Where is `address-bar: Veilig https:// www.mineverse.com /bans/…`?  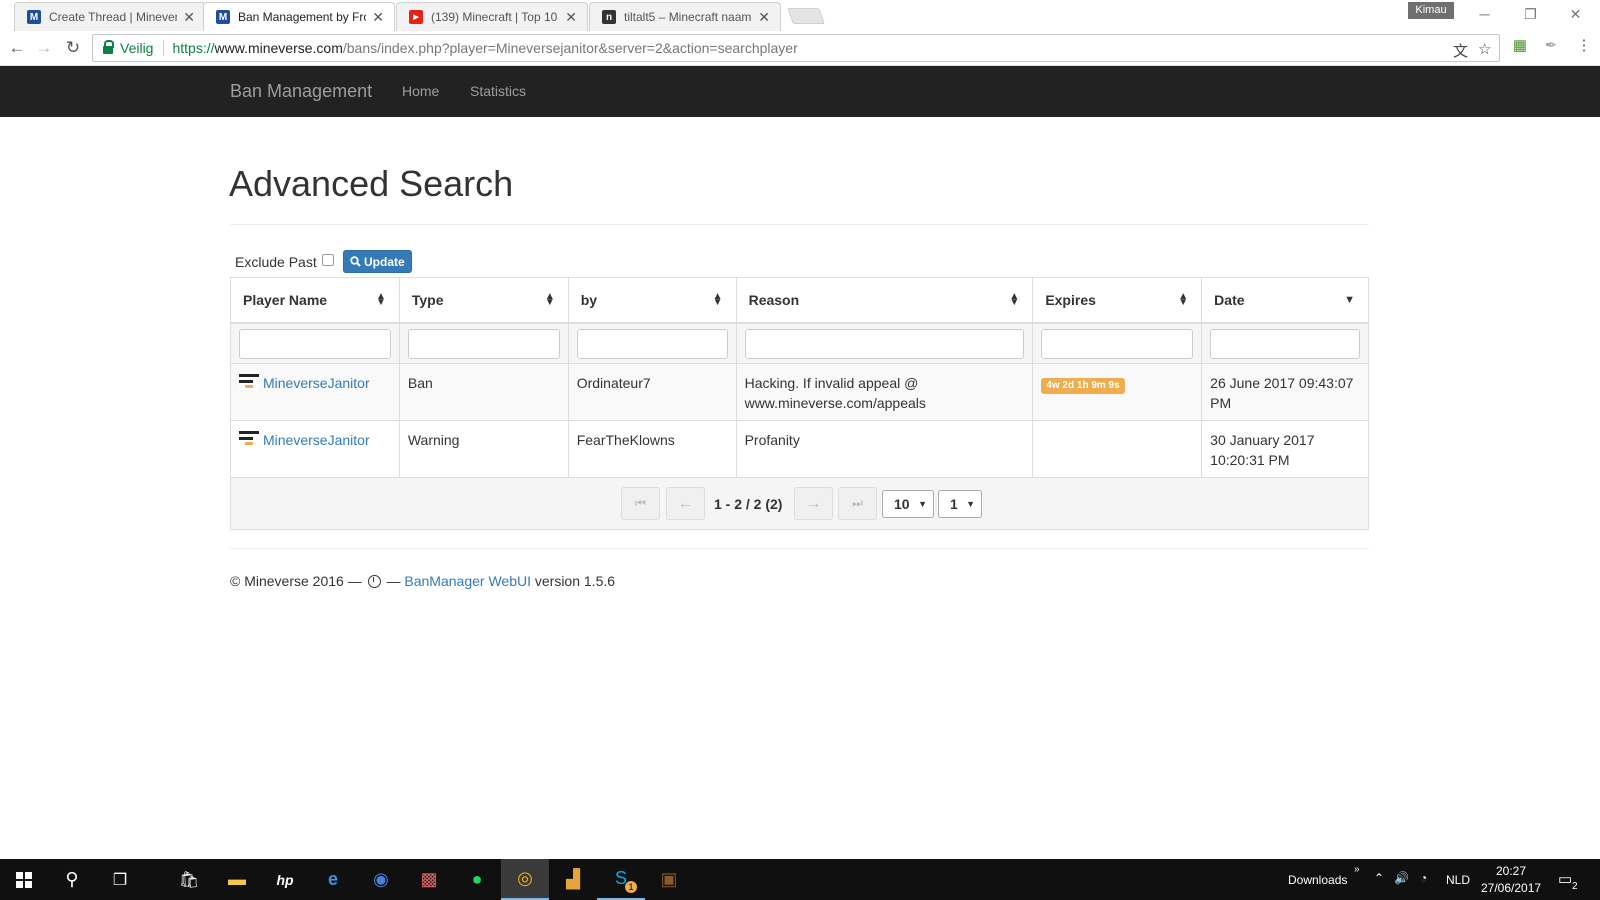
address-bar: Veilig https:// www.mineverse.com /bans/… is located at coordinates (796, 48).